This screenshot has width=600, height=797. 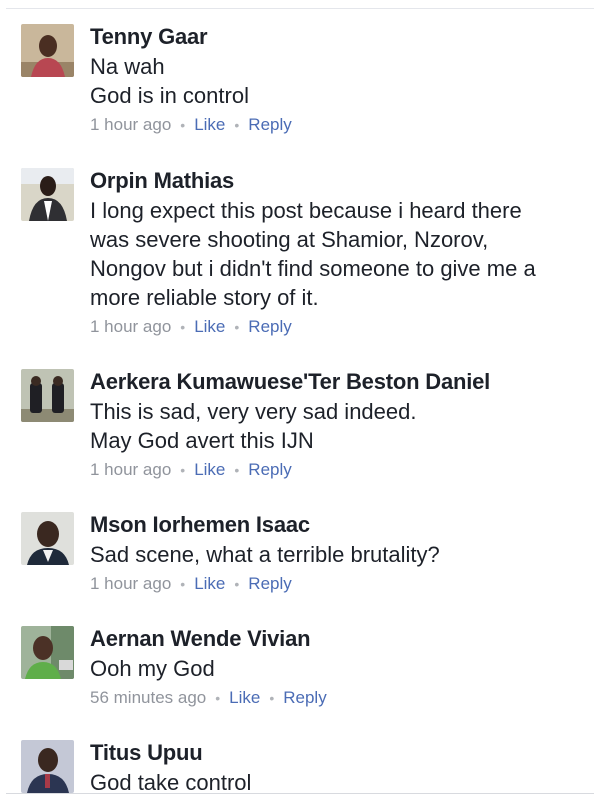 I want to click on comment-text: God is in control, so click(x=169, y=95).